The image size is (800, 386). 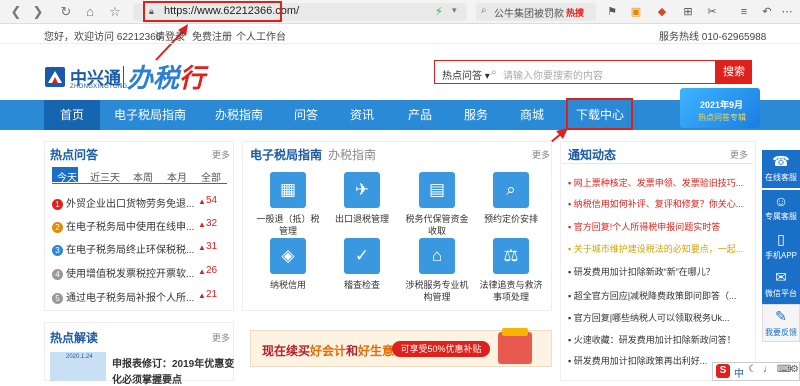 What do you see at coordinates (439, 11) in the screenshot?
I see `lightning-icon: ⚡` at bounding box center [439, 11].